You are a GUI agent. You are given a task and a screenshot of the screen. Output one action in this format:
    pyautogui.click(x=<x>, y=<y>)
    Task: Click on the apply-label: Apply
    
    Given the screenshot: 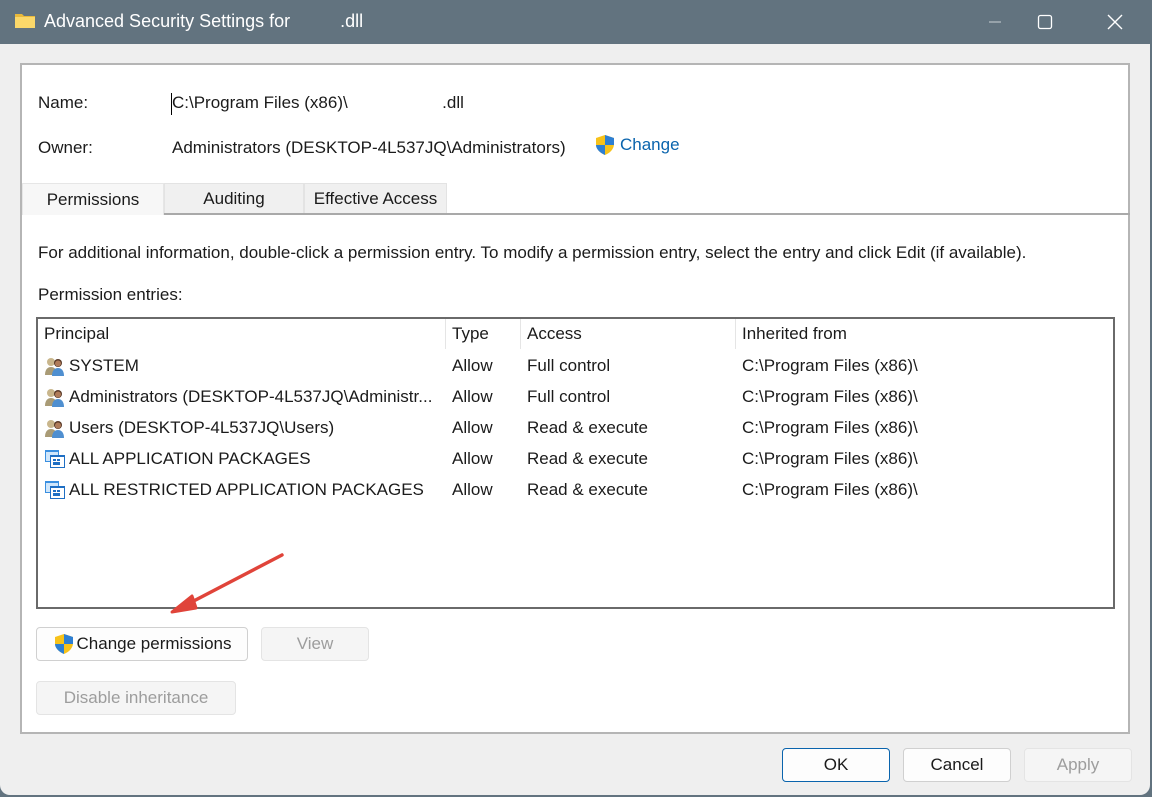 What is the action you would take?
    pyautogui.click(x=1078, y=764)
    